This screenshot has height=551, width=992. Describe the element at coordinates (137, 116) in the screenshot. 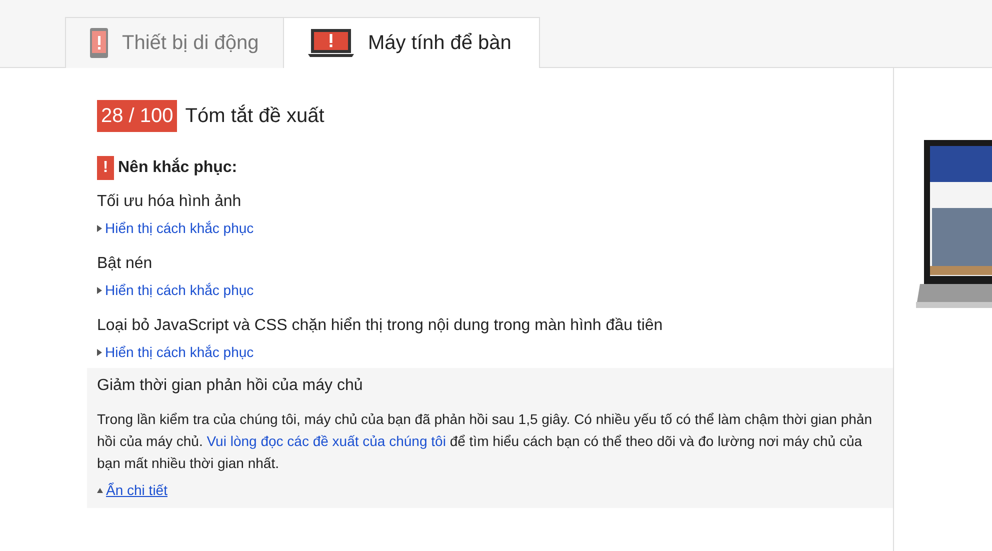

I see `score-badge: 28 / 100` at that location.